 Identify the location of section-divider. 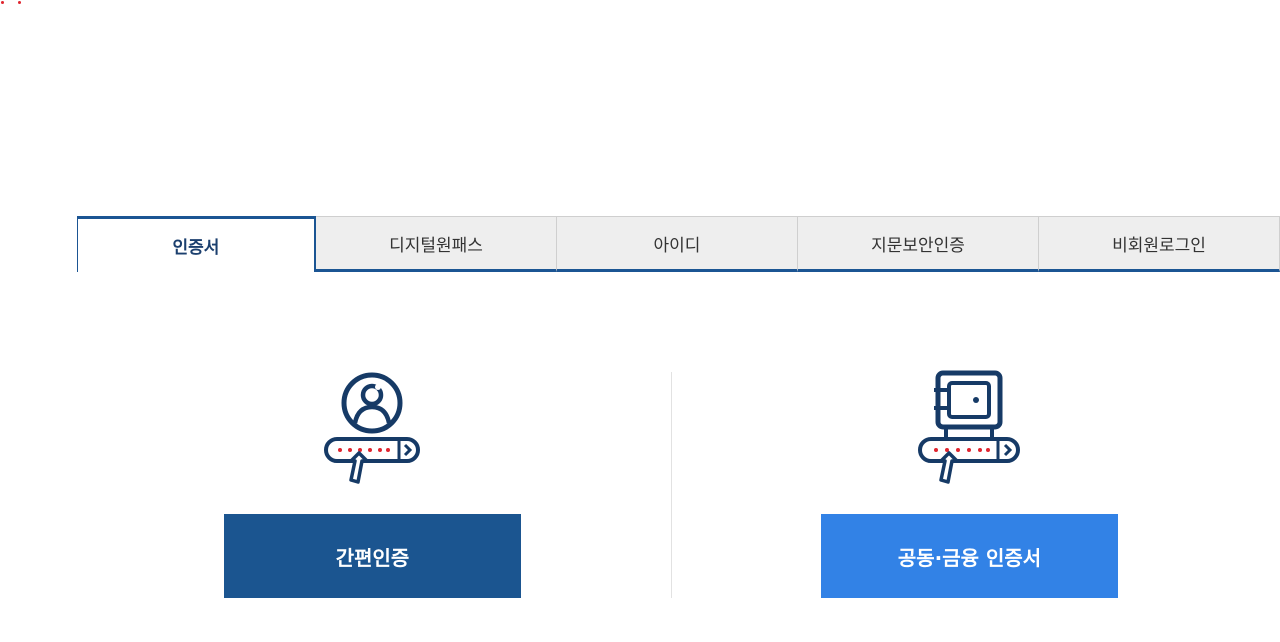
(671, 485).